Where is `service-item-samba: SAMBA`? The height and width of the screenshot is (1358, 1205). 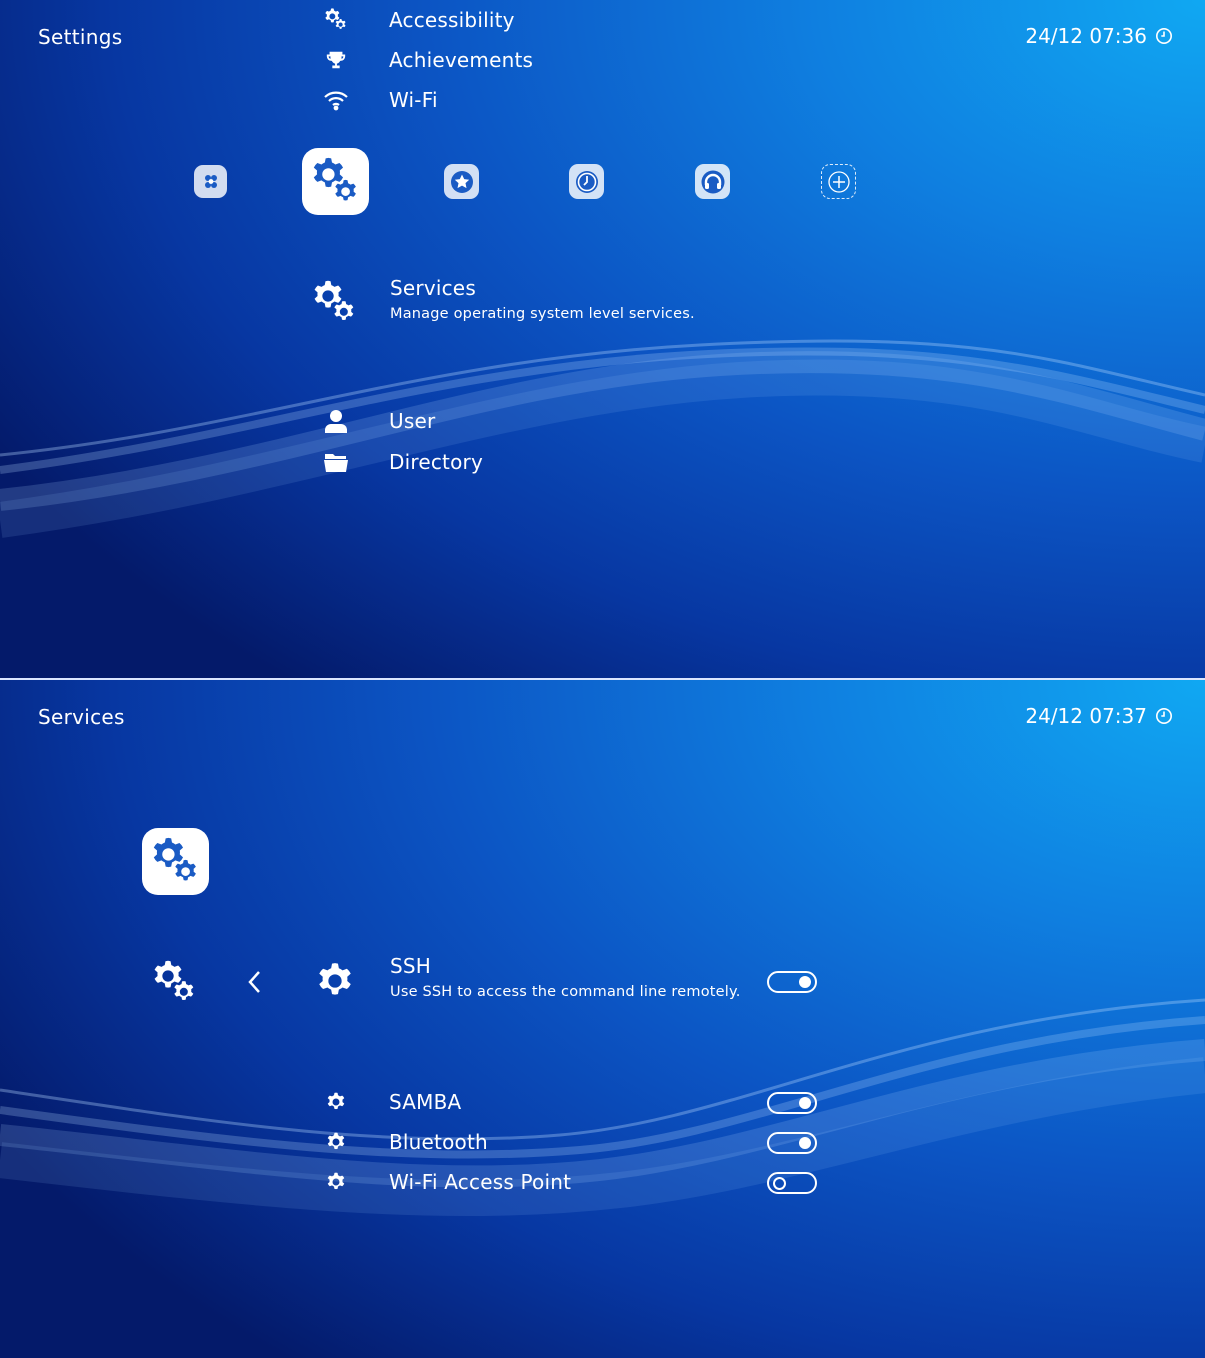 service-item-samba: SAMBA is located at coordinates (391, 1102).